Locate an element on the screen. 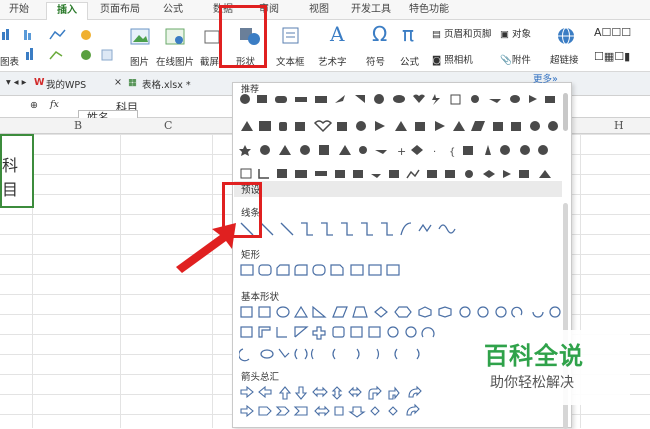 Image resolution: width=650 pixels, height=429 pixels. globe-link-icon is located at coordinates (566, 36).